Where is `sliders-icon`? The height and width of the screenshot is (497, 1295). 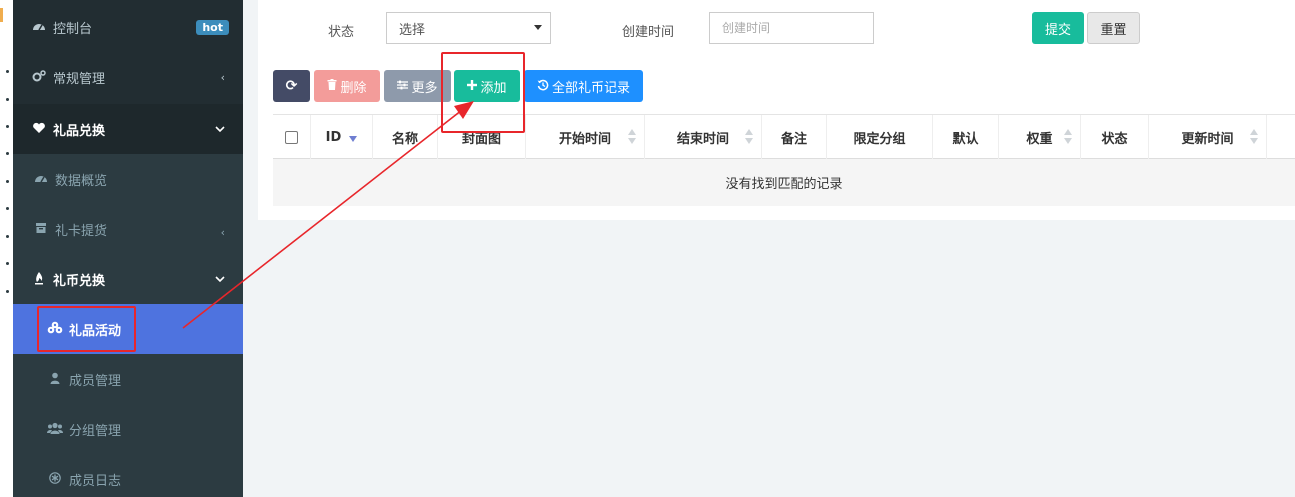 sliders-icon is located at coordinates (403, 86).